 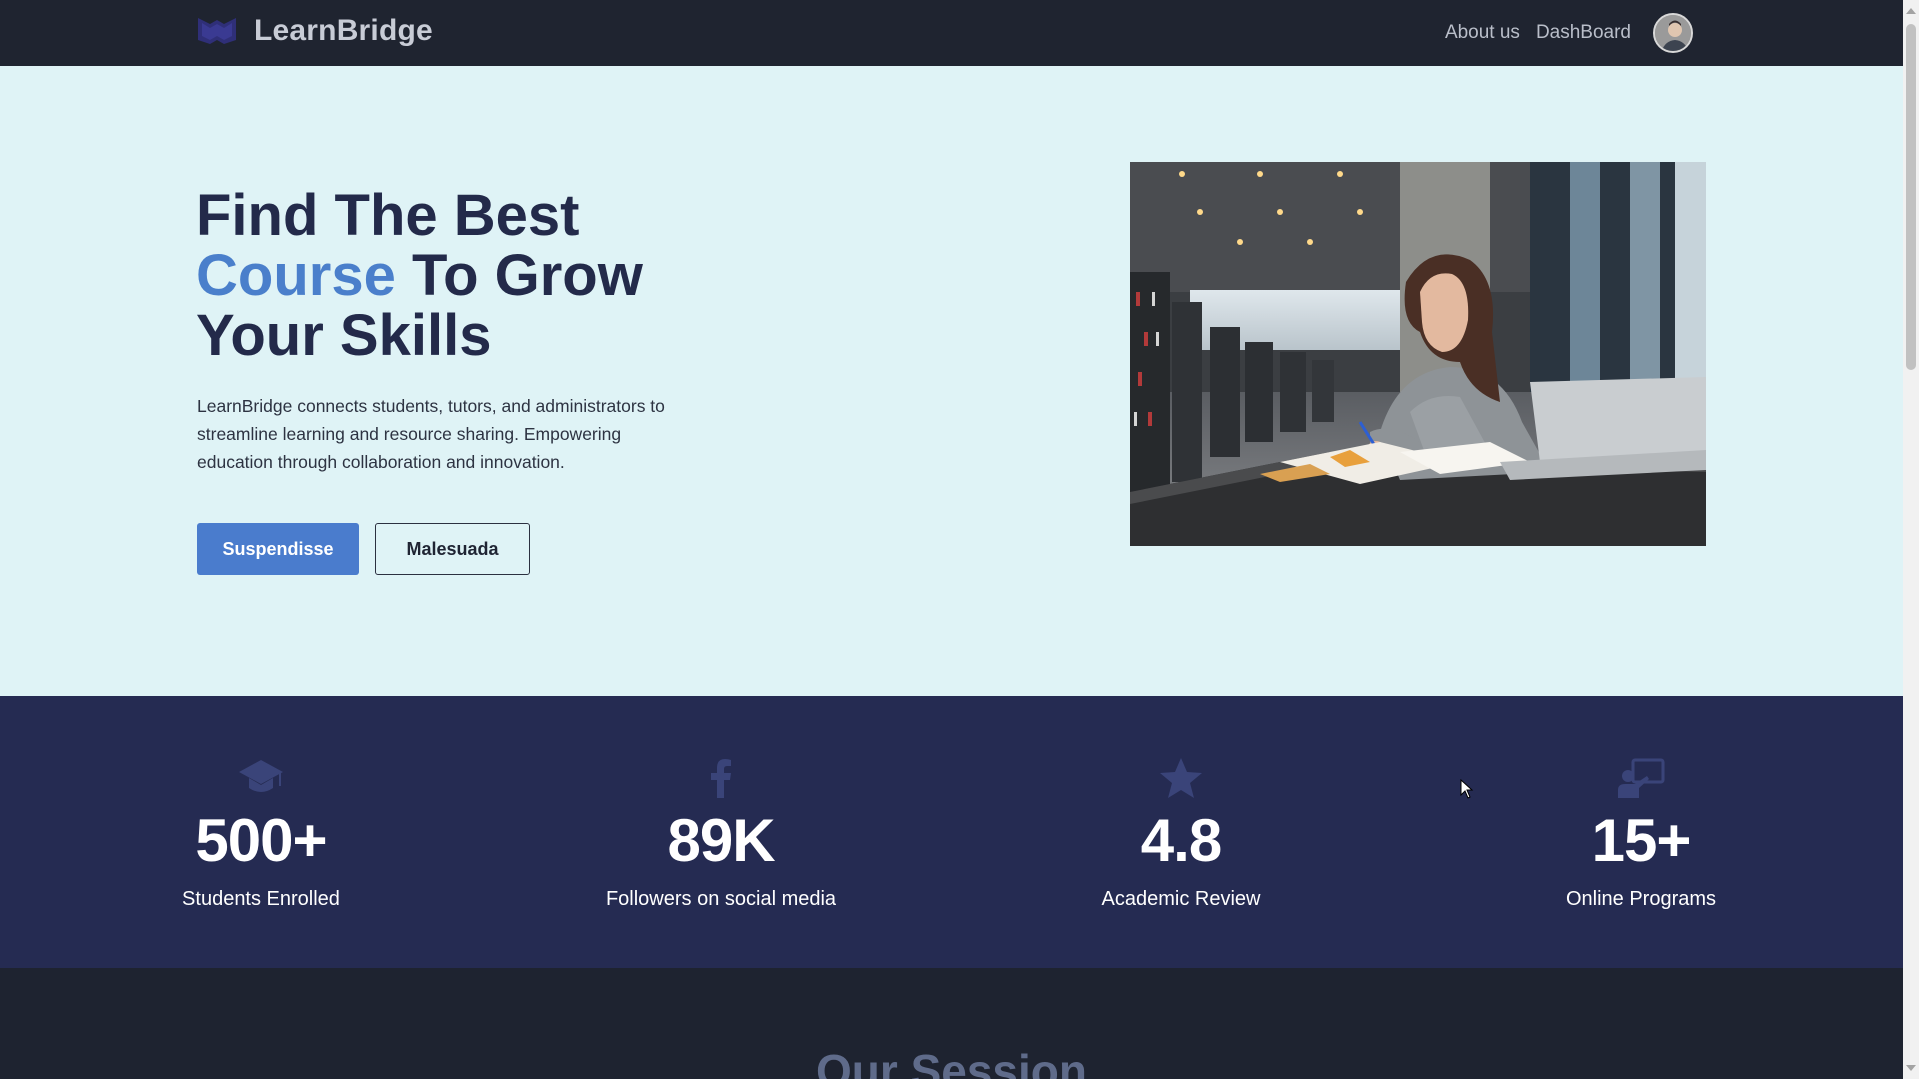 I want to click on stat-students-value: 500+, so click(x=261, y=840).